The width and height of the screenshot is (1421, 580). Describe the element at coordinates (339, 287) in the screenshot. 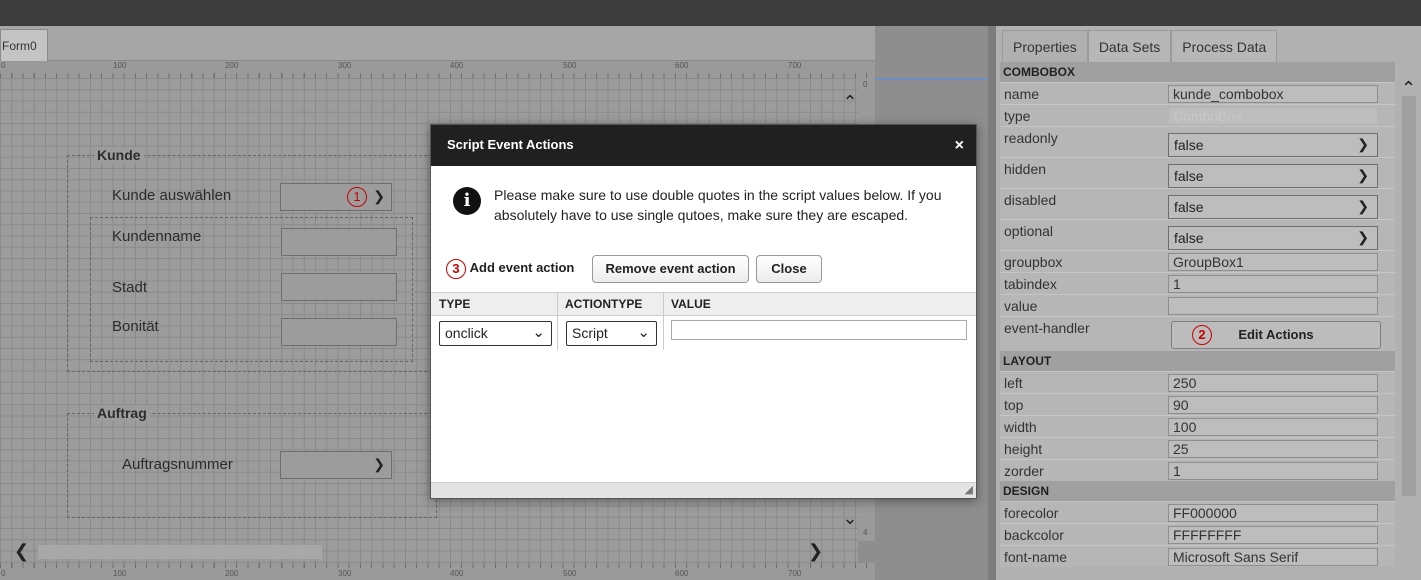

I see `stadt-input` at that location.